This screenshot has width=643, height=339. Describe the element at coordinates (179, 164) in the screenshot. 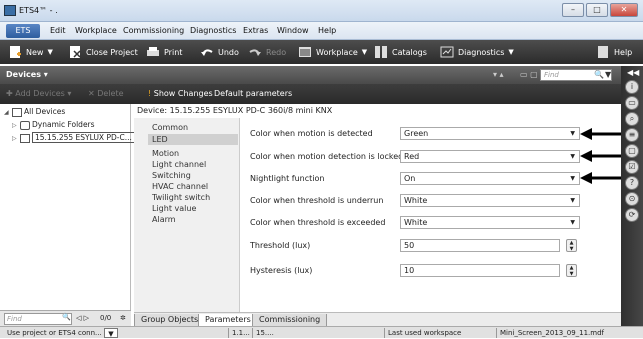

I see `nav-light-channel: Light channel` at that location.